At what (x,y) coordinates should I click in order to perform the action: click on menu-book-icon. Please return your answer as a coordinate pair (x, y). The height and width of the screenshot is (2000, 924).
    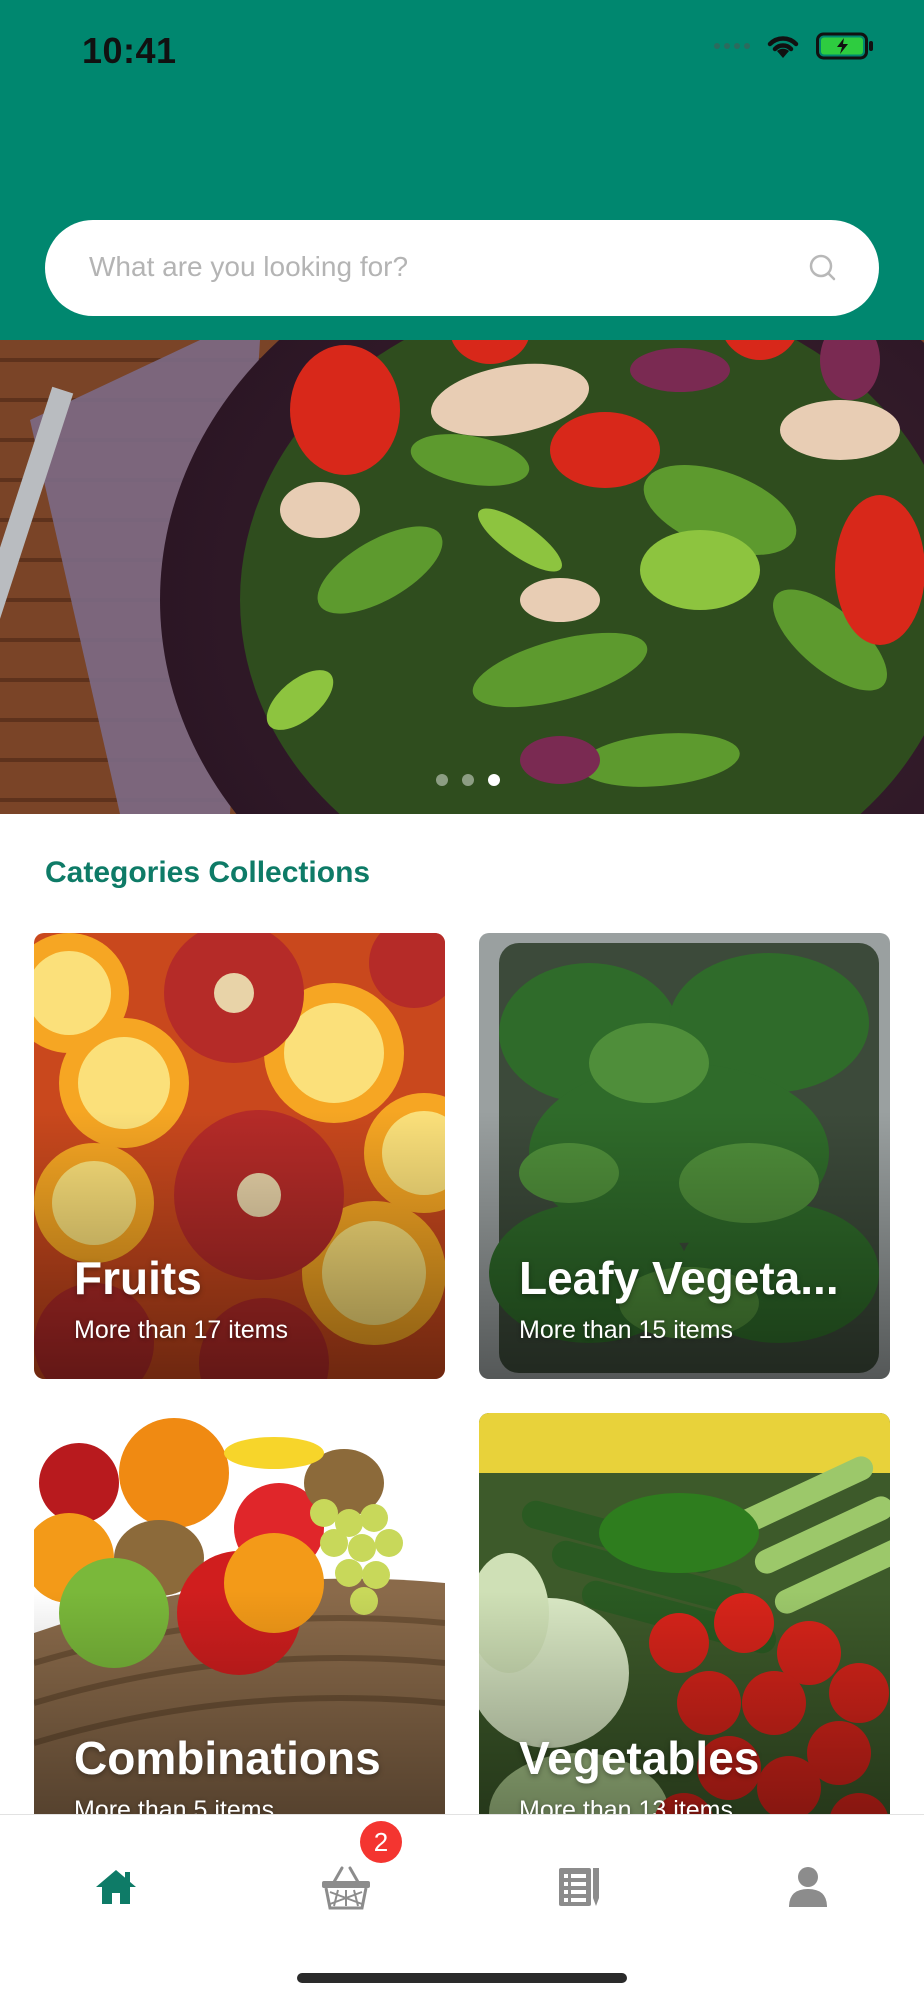
    Looking at the image, I should click on (579, 1887).